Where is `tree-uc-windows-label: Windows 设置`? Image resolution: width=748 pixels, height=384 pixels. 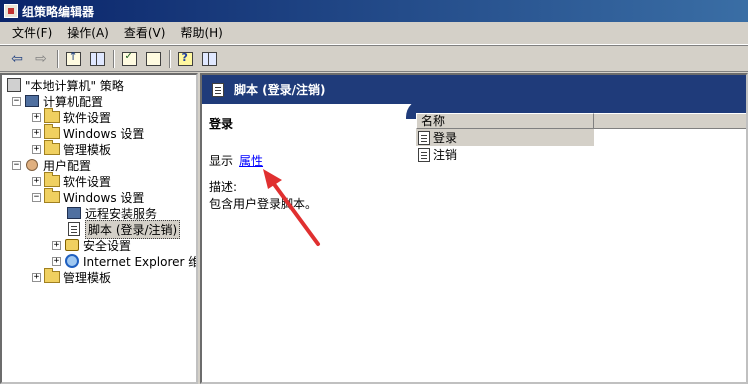 tree-uc-windows-label: Windows 设置 is located at coordinates (104, 197).